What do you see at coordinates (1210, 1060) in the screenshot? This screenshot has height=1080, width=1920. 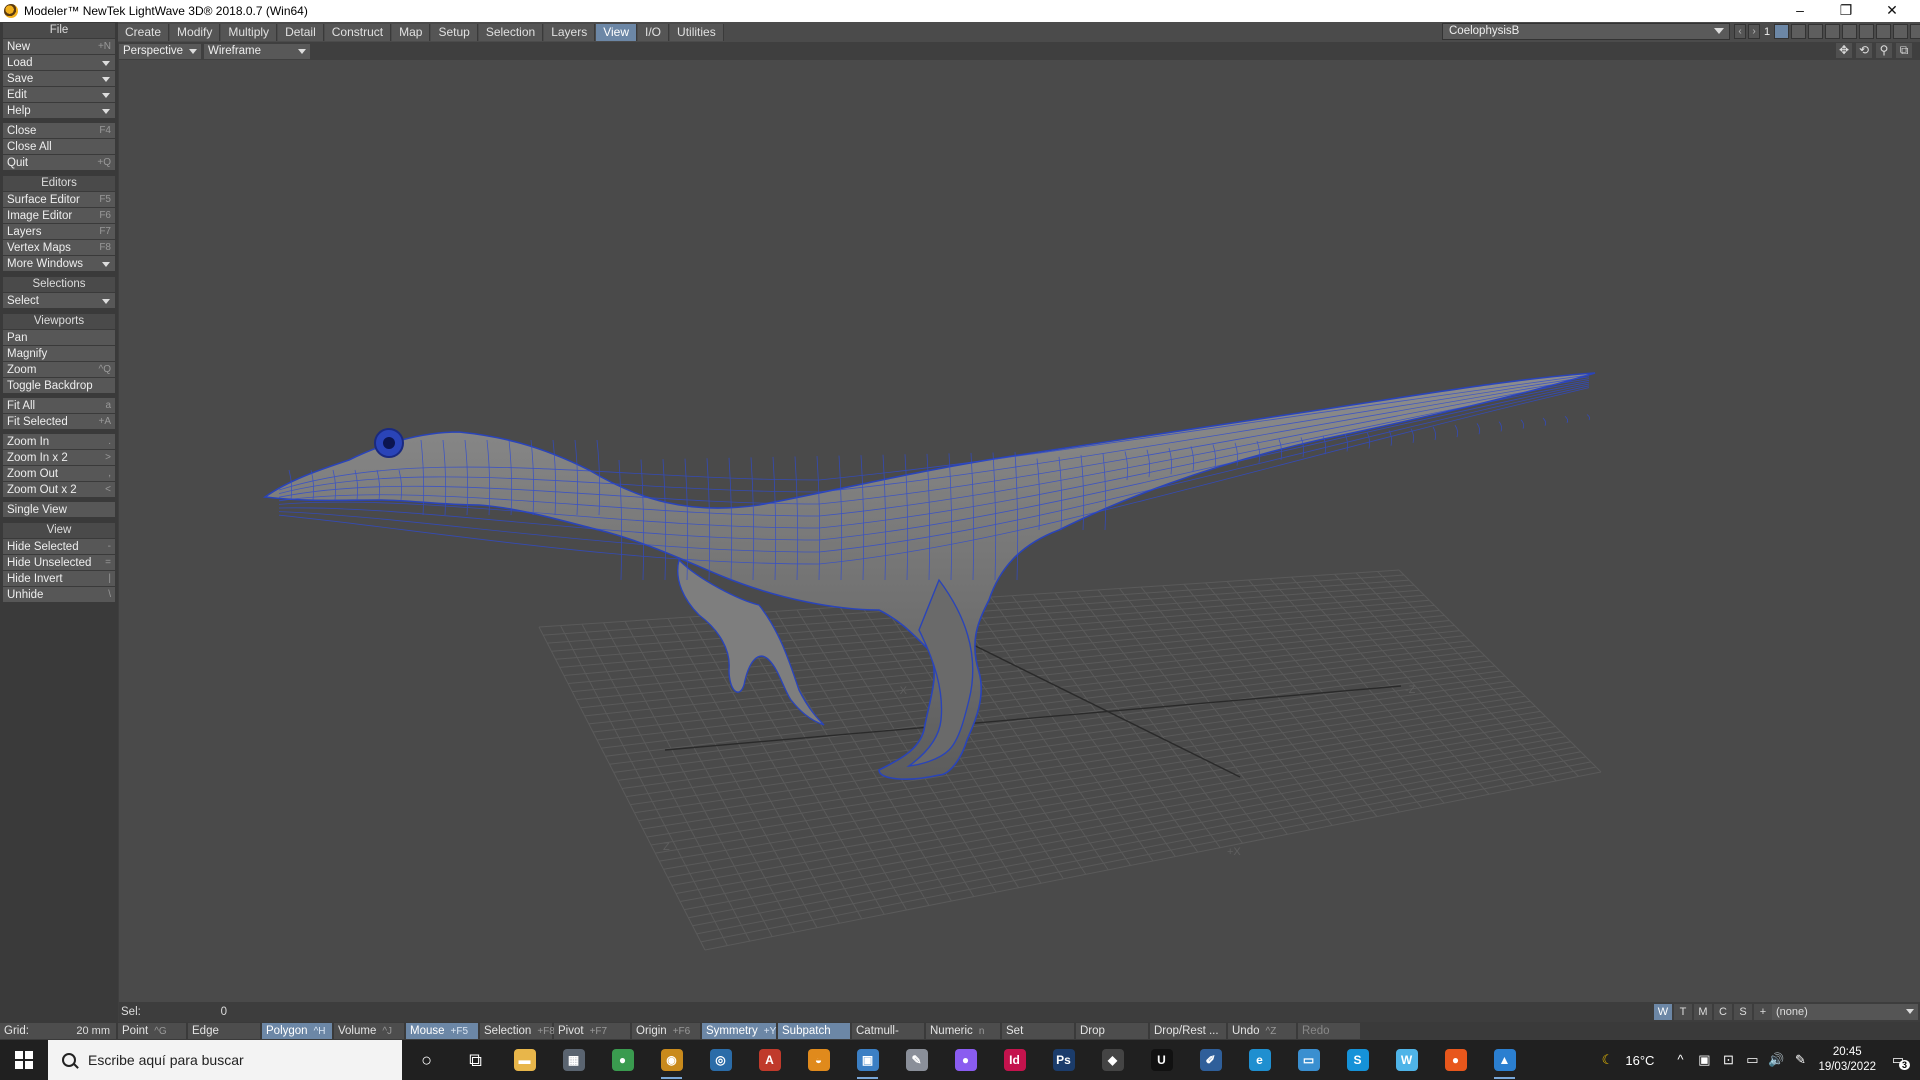 I see `pen-app-taskbar-button: ✐` at bounding box center [1210, 1060].